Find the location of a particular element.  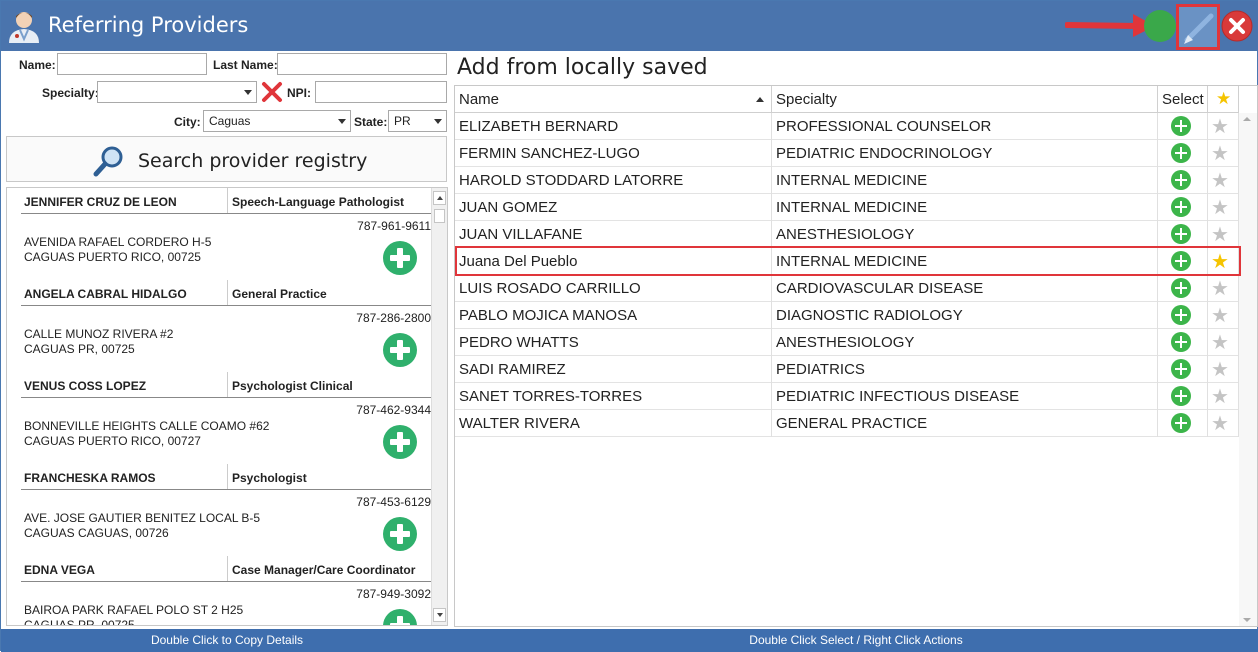

edit-button is located at coordinates (1198, 27).